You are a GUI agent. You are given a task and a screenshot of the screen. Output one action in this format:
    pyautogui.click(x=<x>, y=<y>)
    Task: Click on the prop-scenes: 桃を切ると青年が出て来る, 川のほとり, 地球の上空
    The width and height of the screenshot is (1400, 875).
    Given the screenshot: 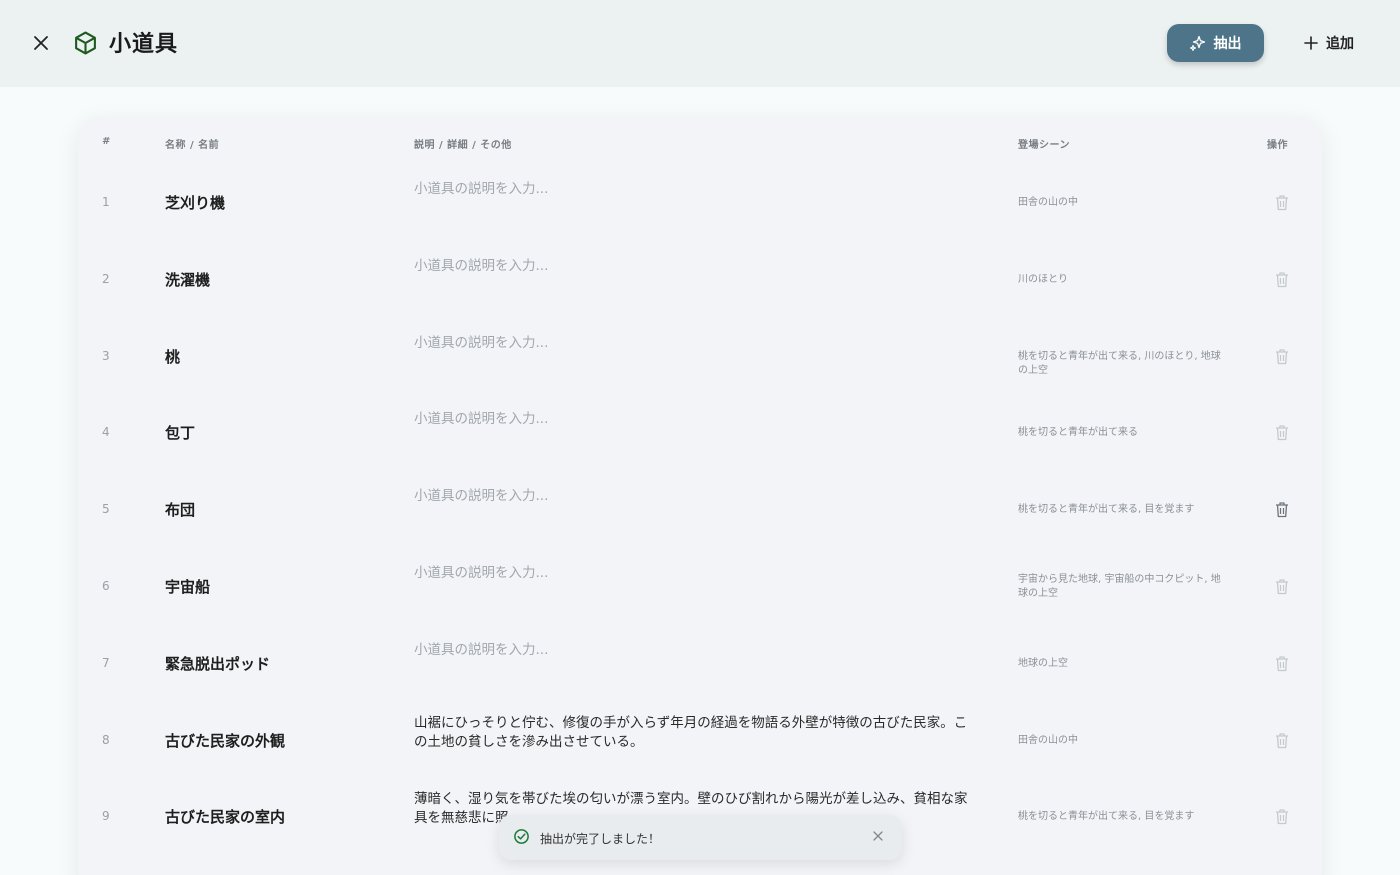 What is the action you would take?
    pyautogui.click(x=1119, y=363)
    